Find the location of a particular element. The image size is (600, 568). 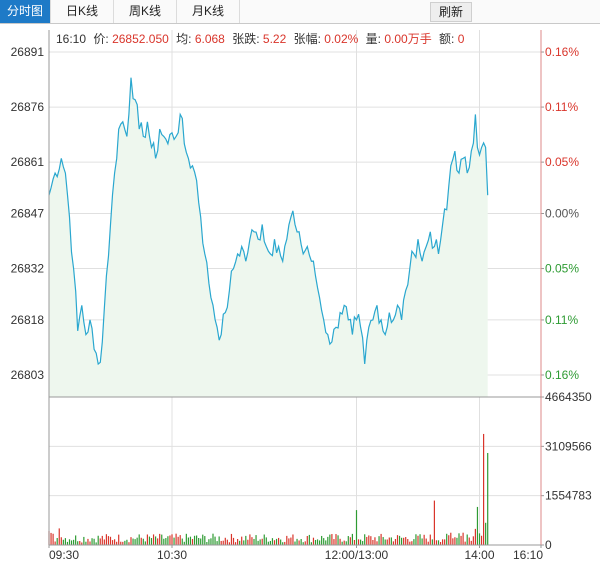

x-tick-label: 09:30 is located at coordinates (64, 555).